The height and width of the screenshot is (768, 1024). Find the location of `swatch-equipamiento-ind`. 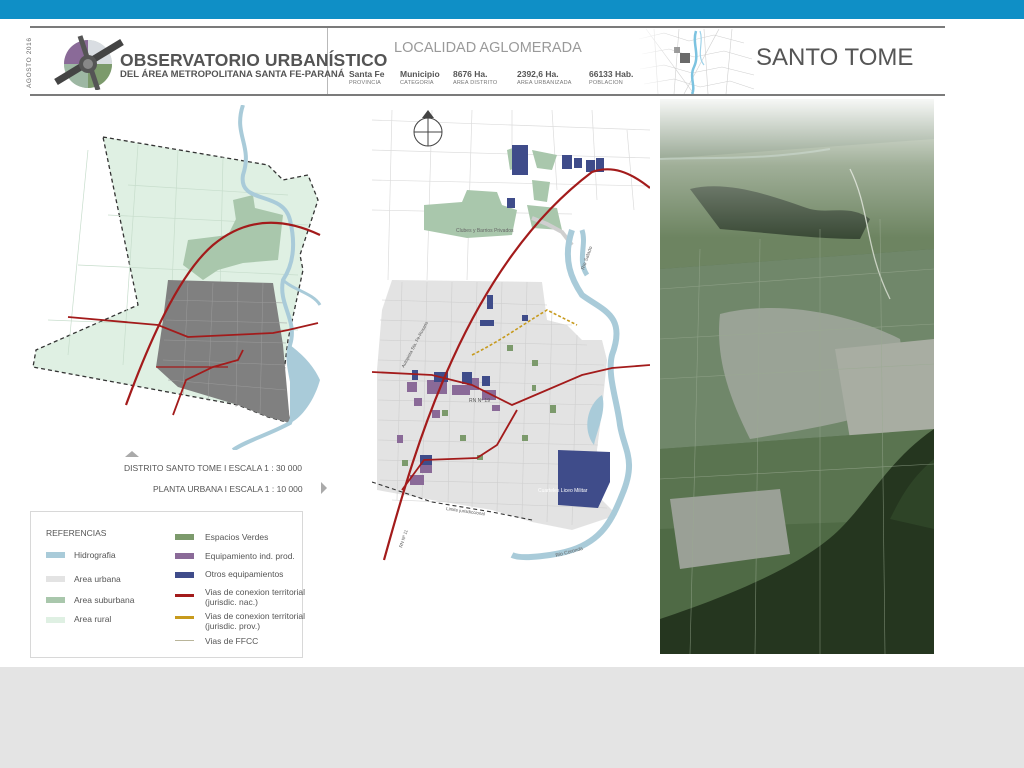

swatch-equipamiento-ind is located at coordinates (184, 556).